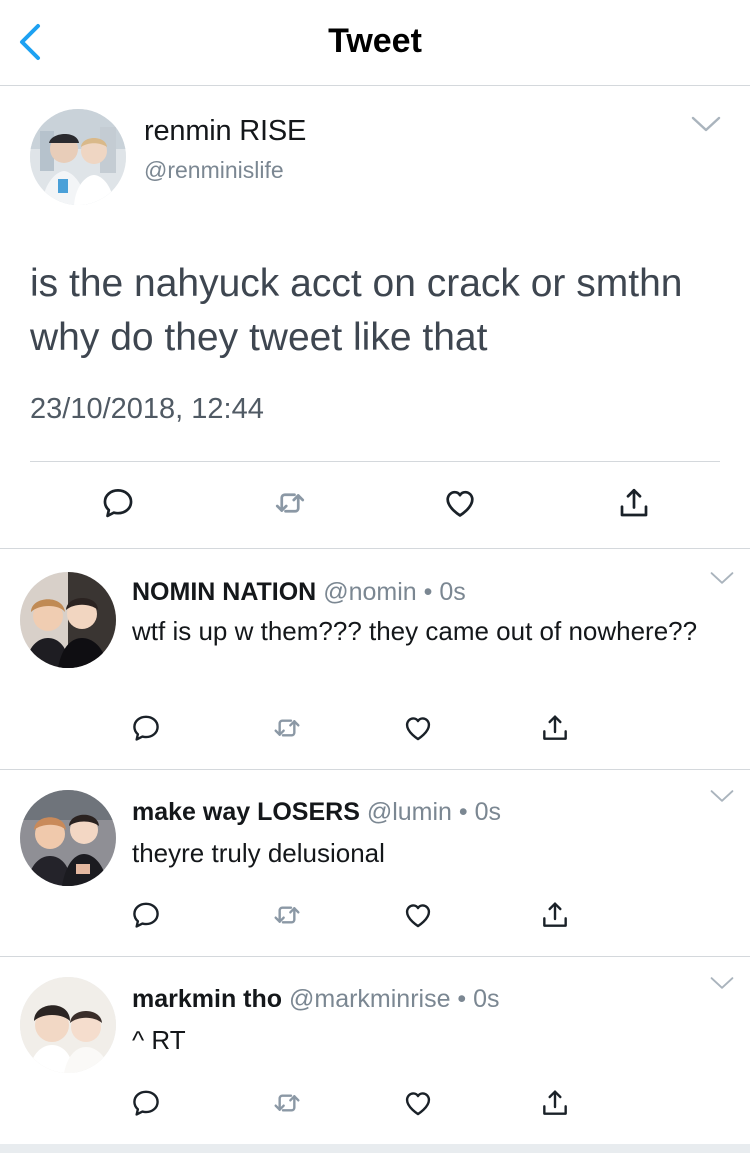 This screenshot has height=1153, width=750. I want to click on reply-header: markmin tho @markminrise • 0s, so click(316, 999).